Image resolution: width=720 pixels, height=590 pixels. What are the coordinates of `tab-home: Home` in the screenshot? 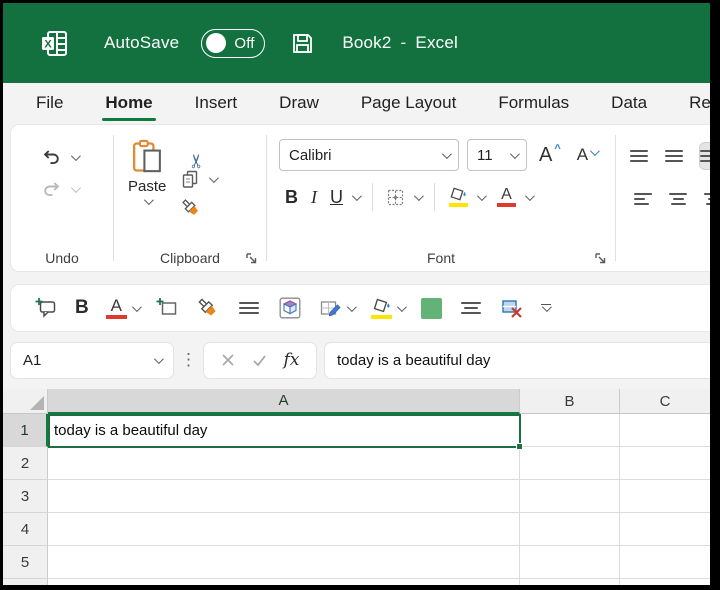 It's located at (129, 105).